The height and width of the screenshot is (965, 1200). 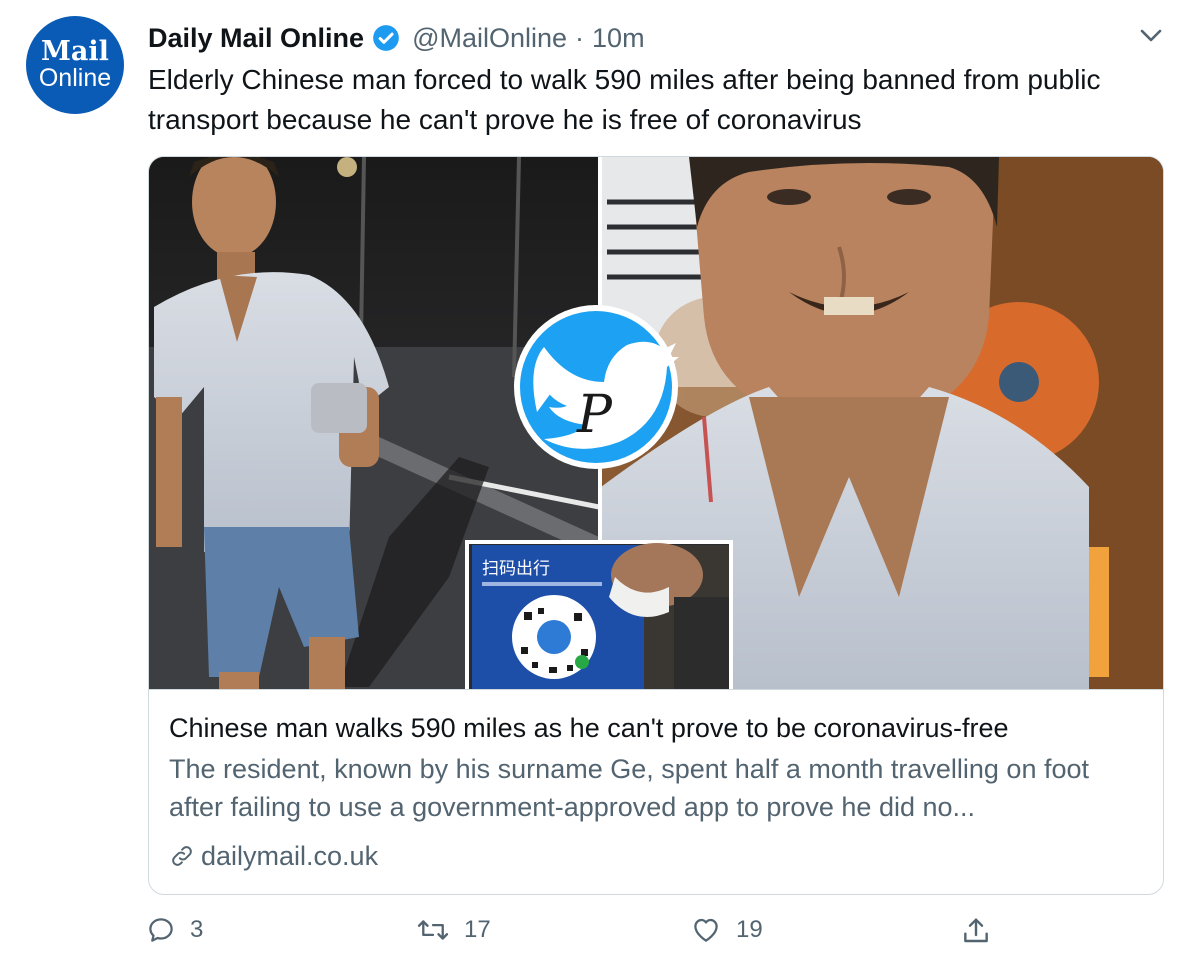 I want to click on reply-button: 3, so click(x=174, y=930).